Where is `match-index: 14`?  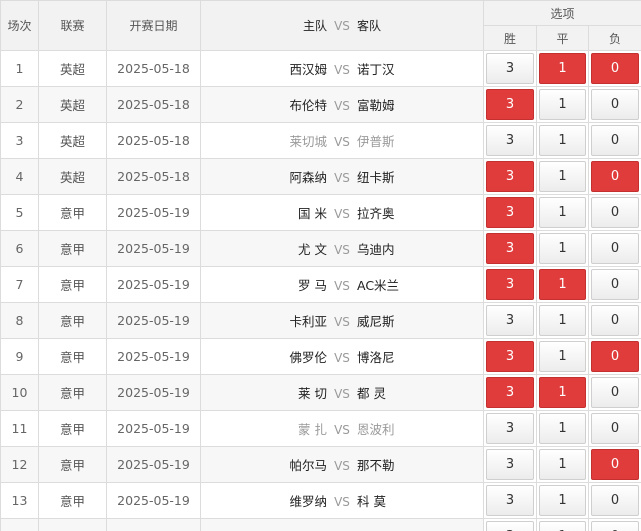
match-index: 14 is located at coordinates (19, 524).